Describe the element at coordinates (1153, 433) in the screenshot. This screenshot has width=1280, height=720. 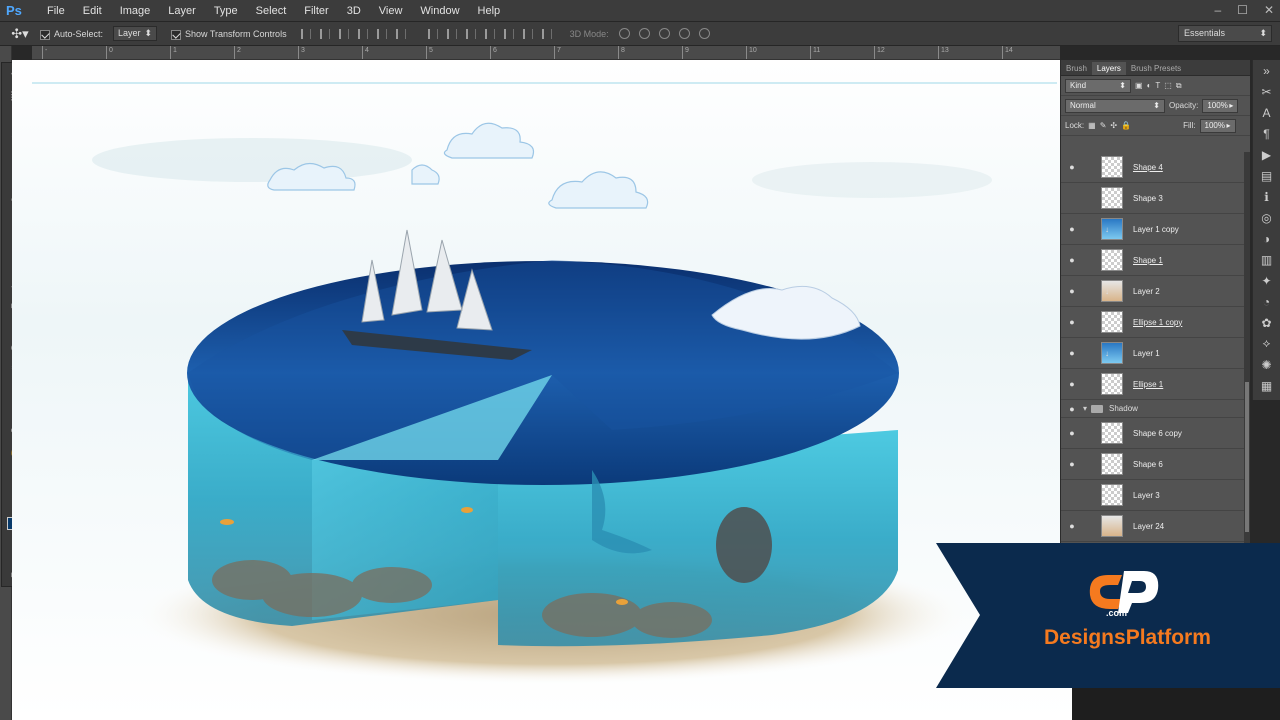
I see `layer-row: ● Shape 6 copy` at that location.